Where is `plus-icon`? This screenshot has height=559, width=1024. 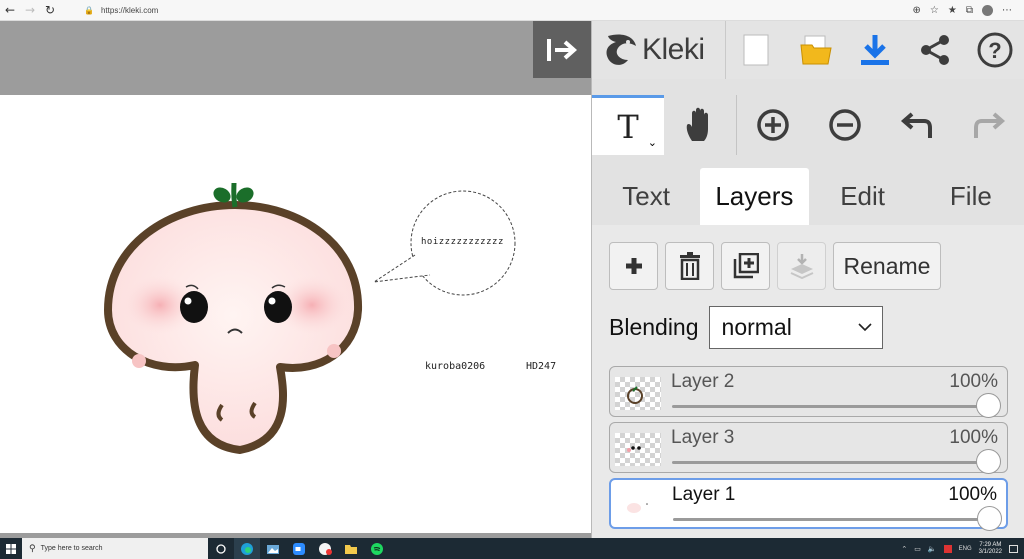 plus-icon is located at coordinates (633, 266).